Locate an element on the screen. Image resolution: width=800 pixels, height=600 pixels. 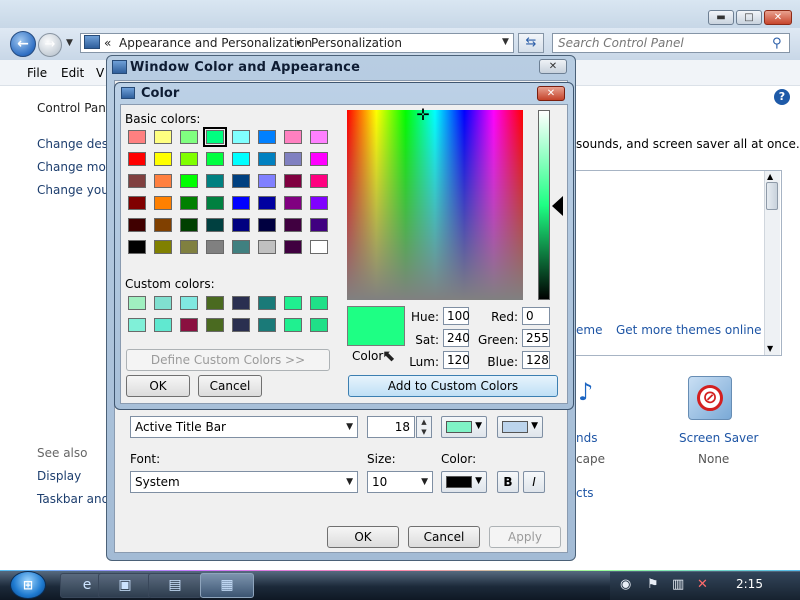
item-size-stepper: ▲ ▼ is located at coordinates (424, 427).